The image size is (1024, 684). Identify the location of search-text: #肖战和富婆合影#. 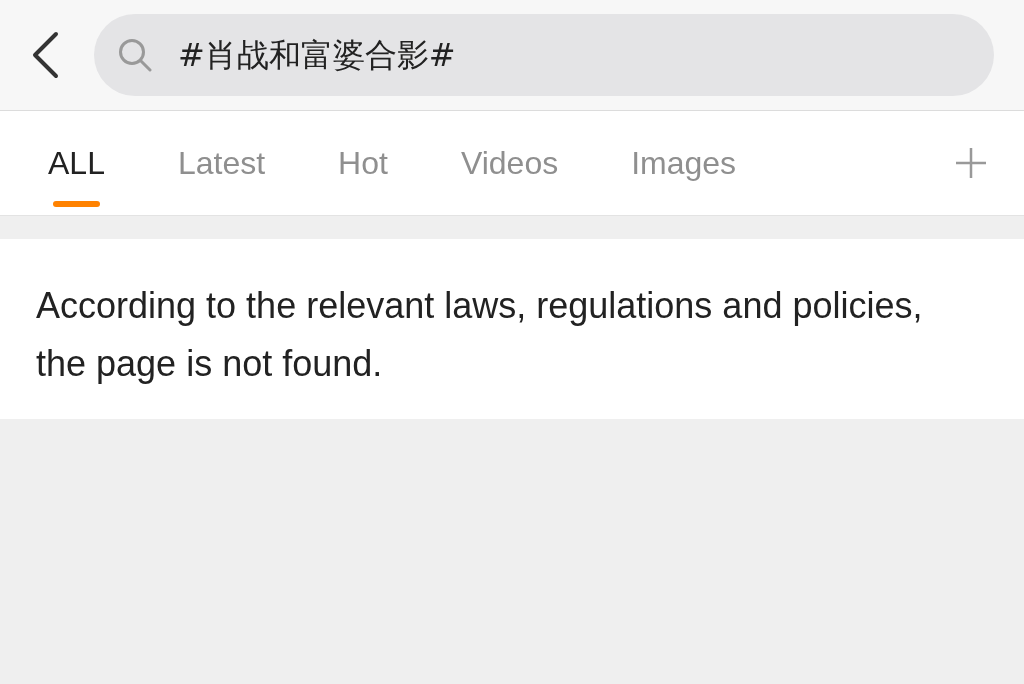
(317, 55).